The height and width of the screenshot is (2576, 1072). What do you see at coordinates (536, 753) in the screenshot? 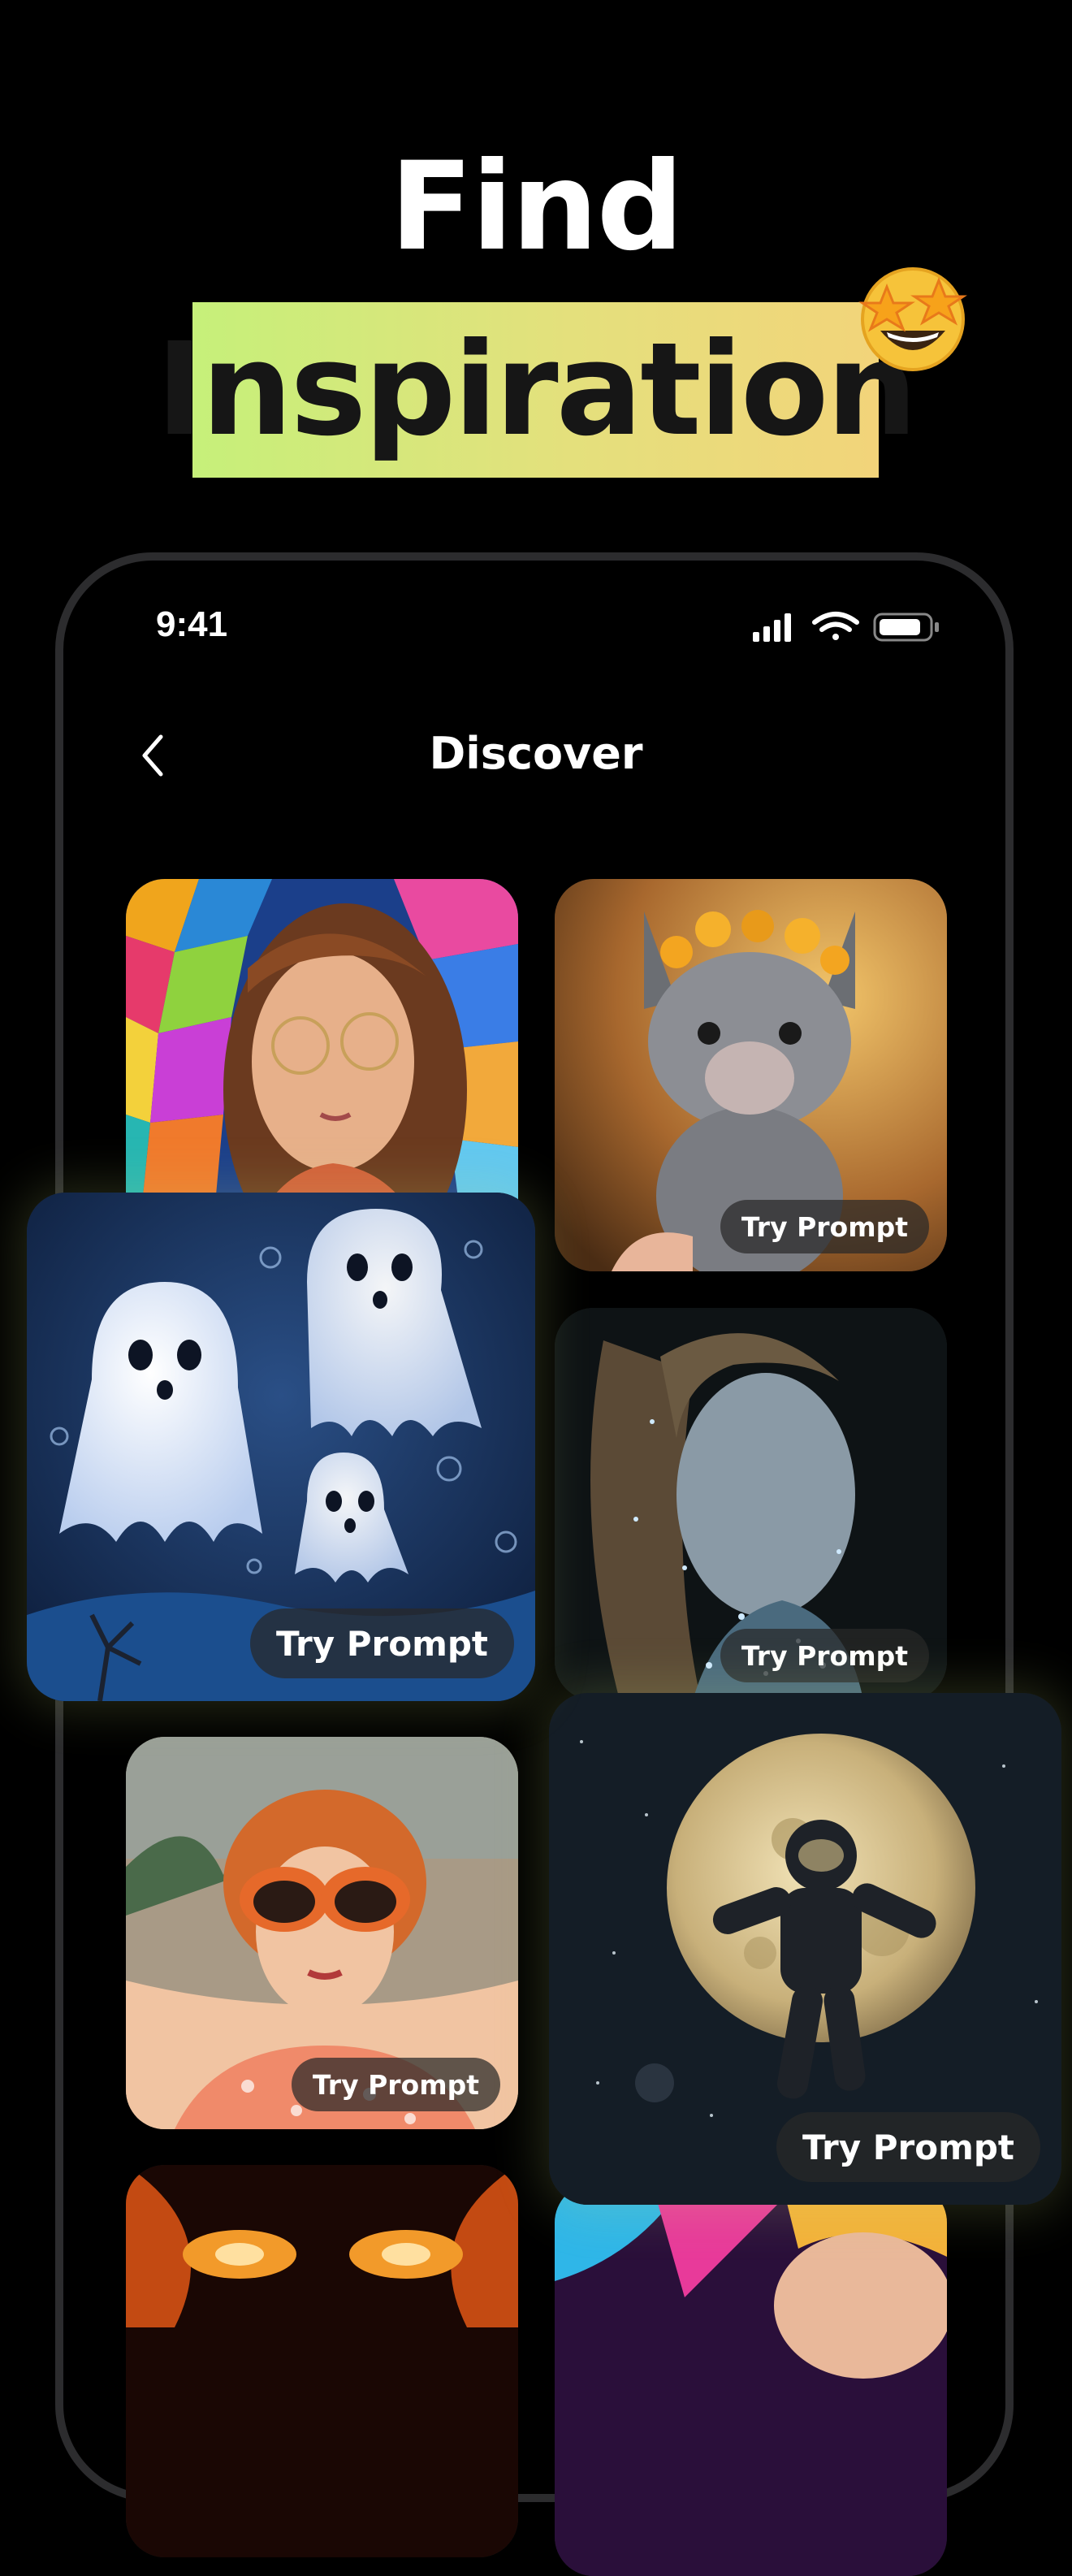
I see `page-title: Discover` at bounding box center [536, 753].